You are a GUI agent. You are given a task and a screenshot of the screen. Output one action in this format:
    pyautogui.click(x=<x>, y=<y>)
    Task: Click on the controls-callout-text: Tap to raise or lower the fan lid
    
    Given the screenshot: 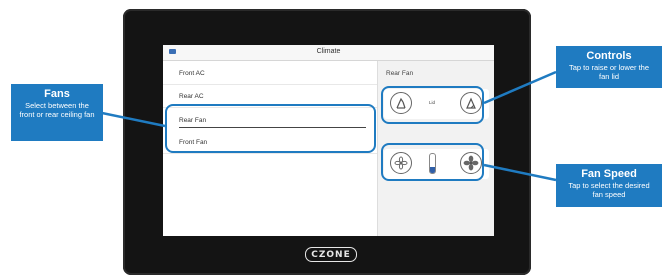 What is the action you would take?
    pyautogui.click(x=609, y=72)
    